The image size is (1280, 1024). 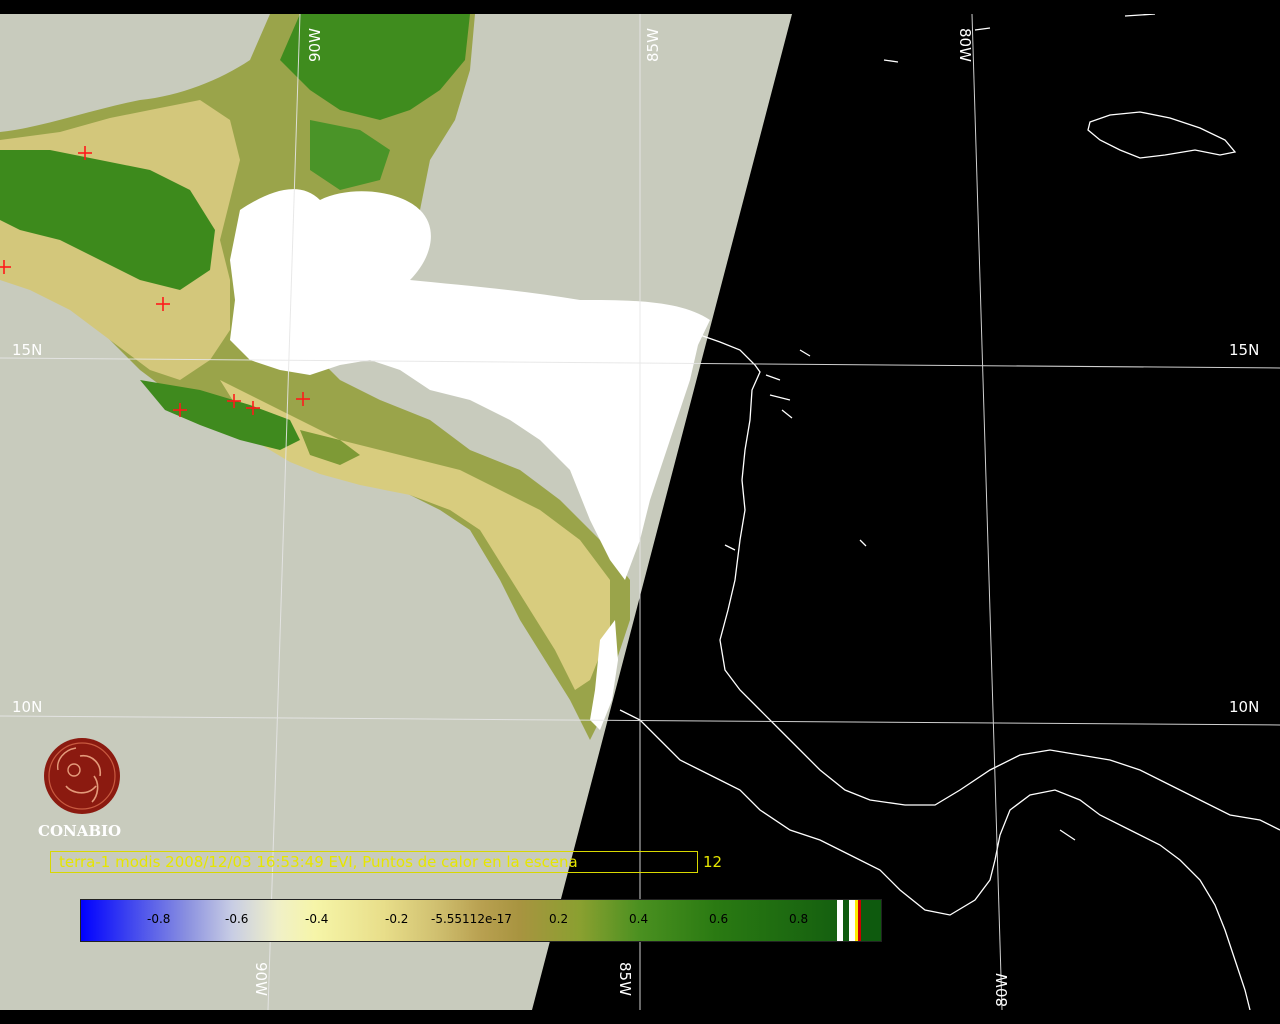 I want to click on colorbar-tick: -0.6, so click(x=237, y=919).